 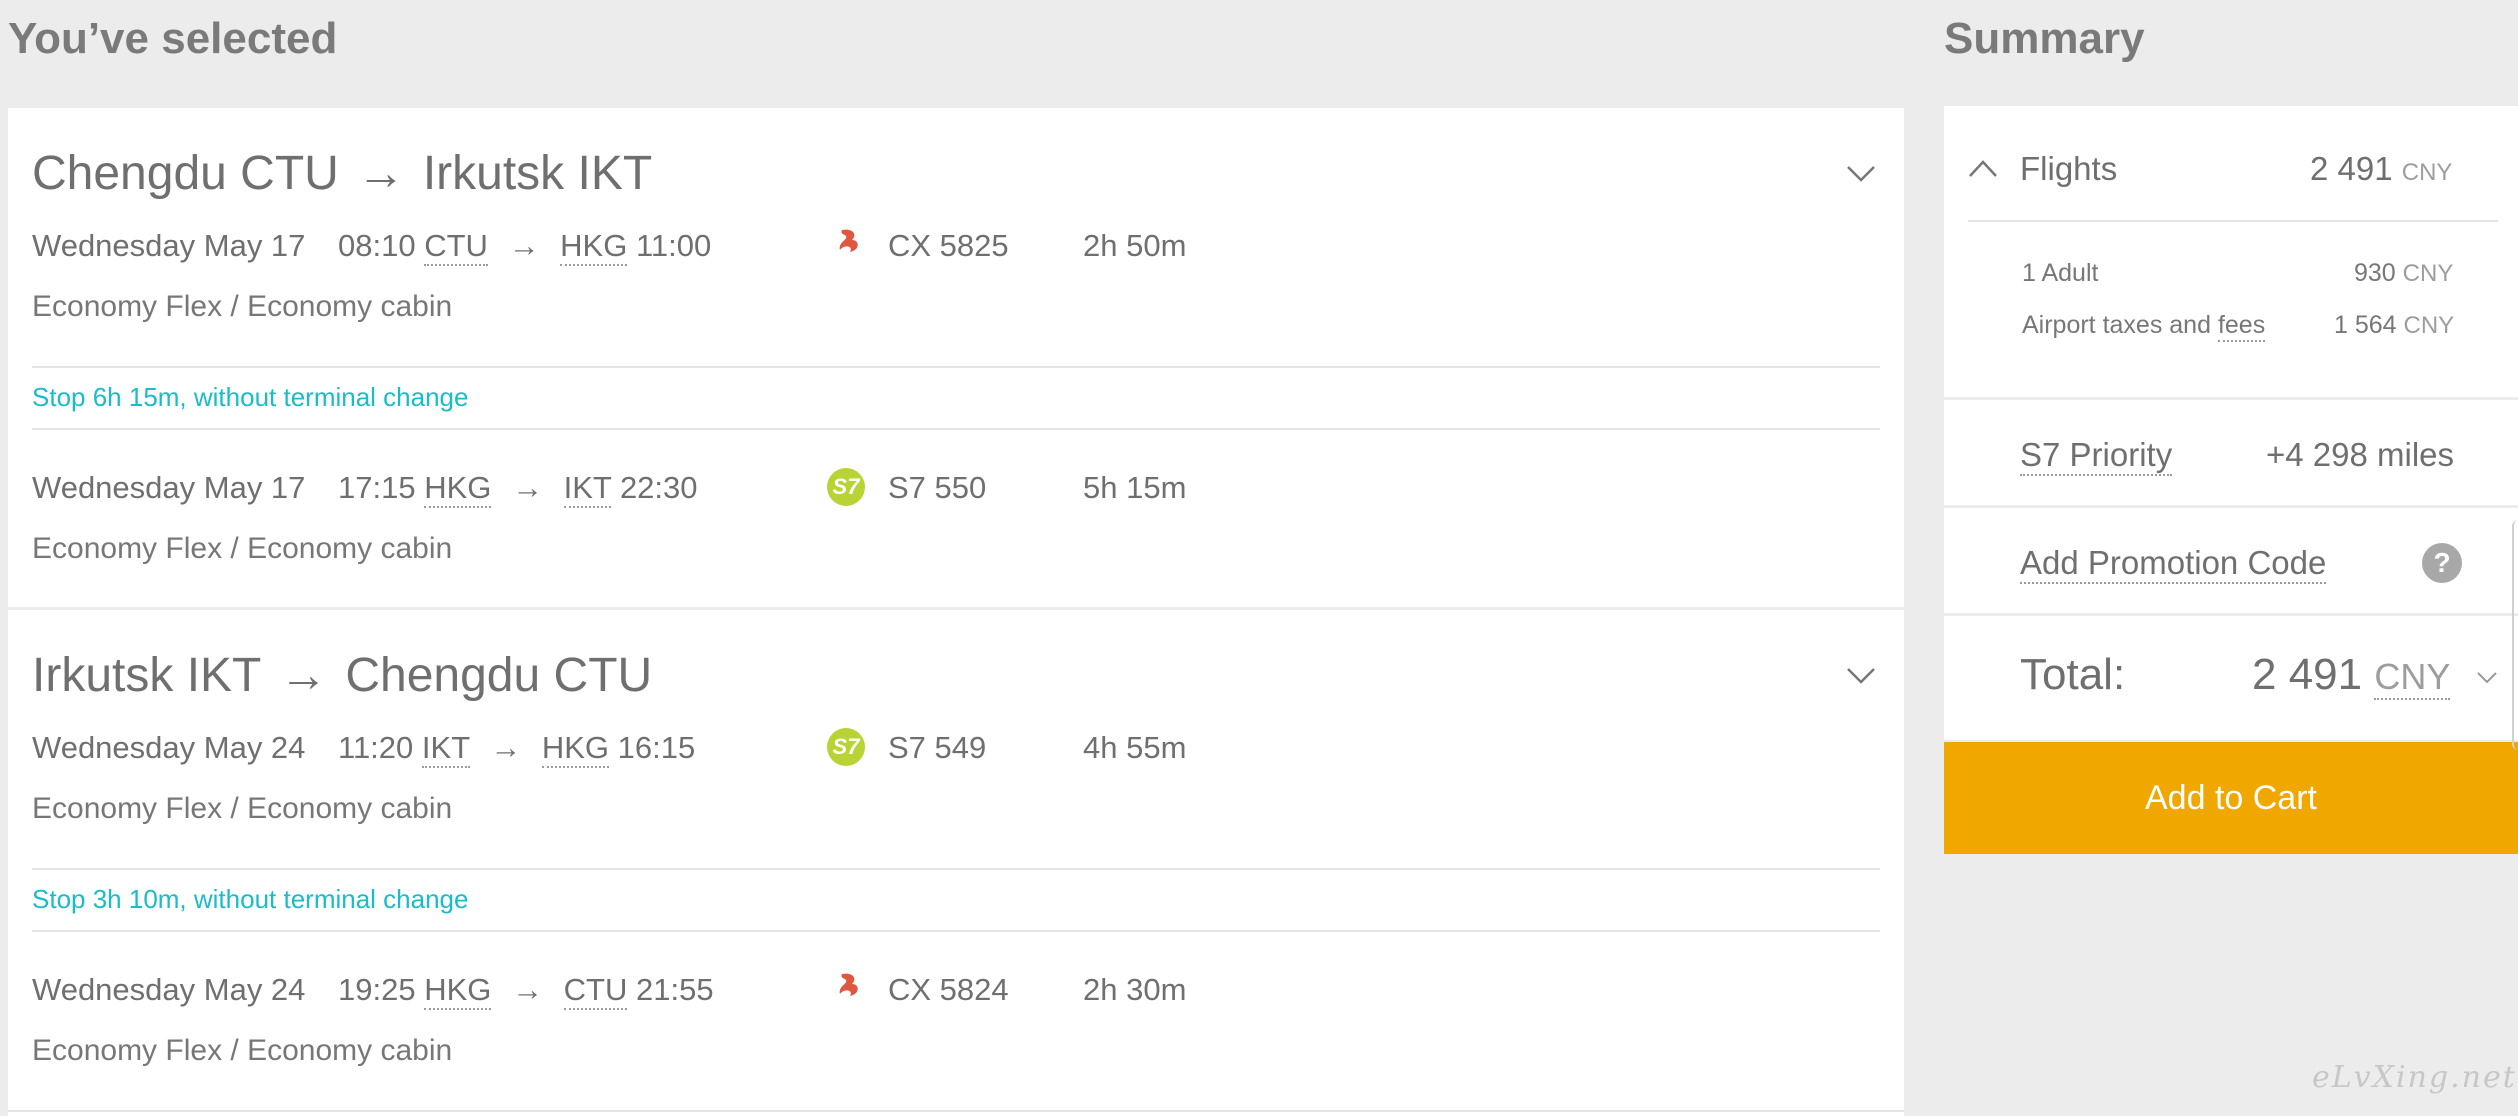 What do you see at coordinates (2231, 798) in the screenshot?
I see `add-to-cart-button: Add to Cart` at bounding box center [2231, 798].